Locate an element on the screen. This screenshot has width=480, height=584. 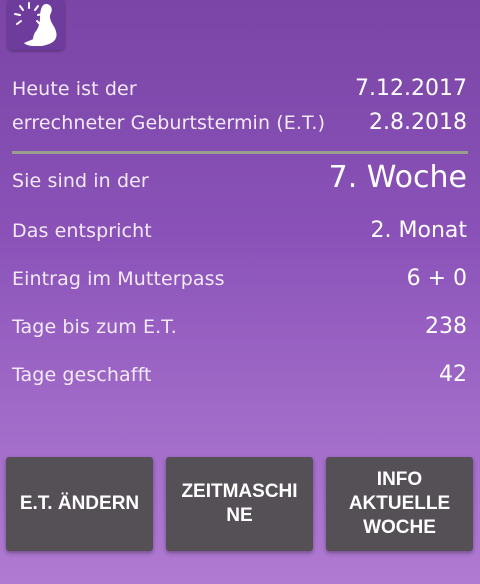
month-label: Das entspricht is located at coordinates (82, 231).